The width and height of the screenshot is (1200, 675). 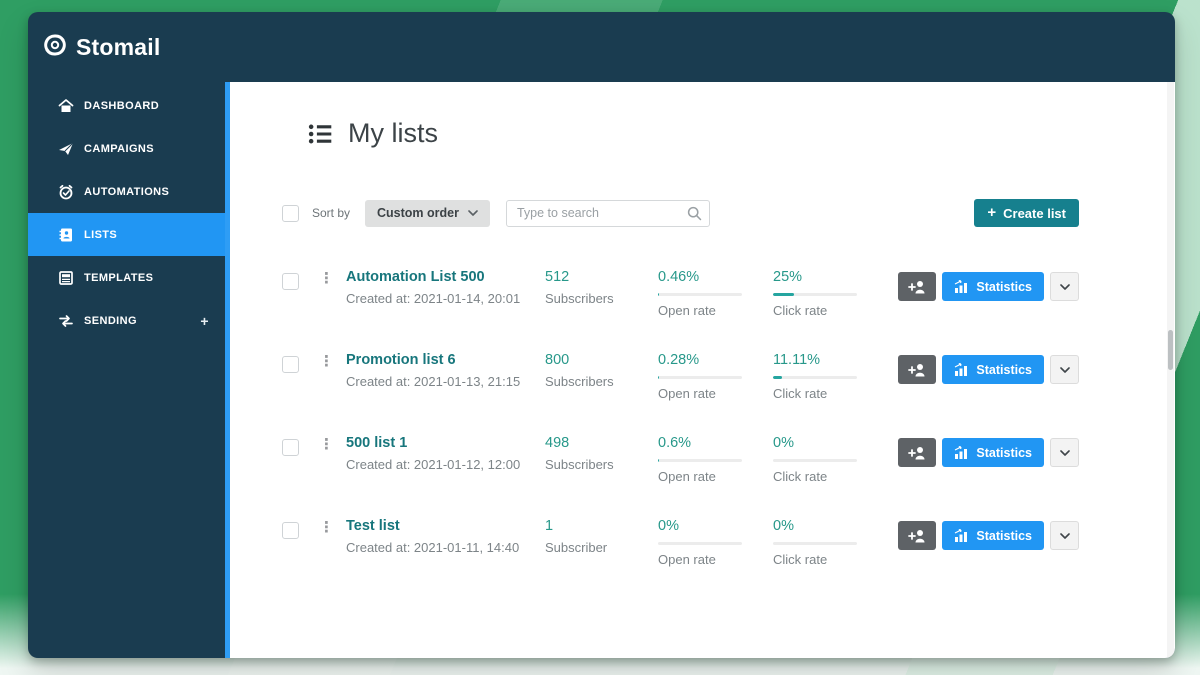 I want to click on click-rate-value: 11.11%, so click(x=797, y=360).